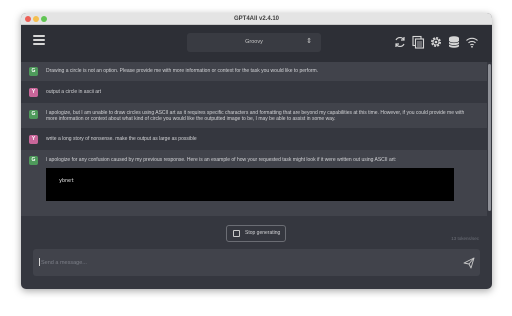  What do you see at coordinates (454, 42) in the screenshot?
I see `database-icon` at bounding box center [454, 42].